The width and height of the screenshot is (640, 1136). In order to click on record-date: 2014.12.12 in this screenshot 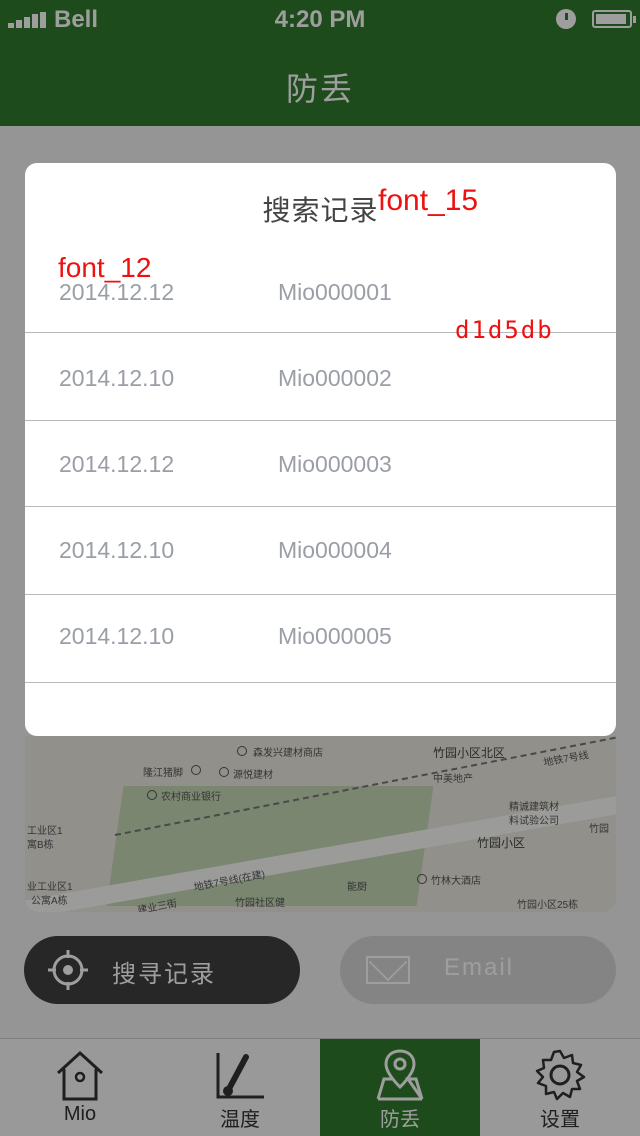, I will do `click(117, 464)`.